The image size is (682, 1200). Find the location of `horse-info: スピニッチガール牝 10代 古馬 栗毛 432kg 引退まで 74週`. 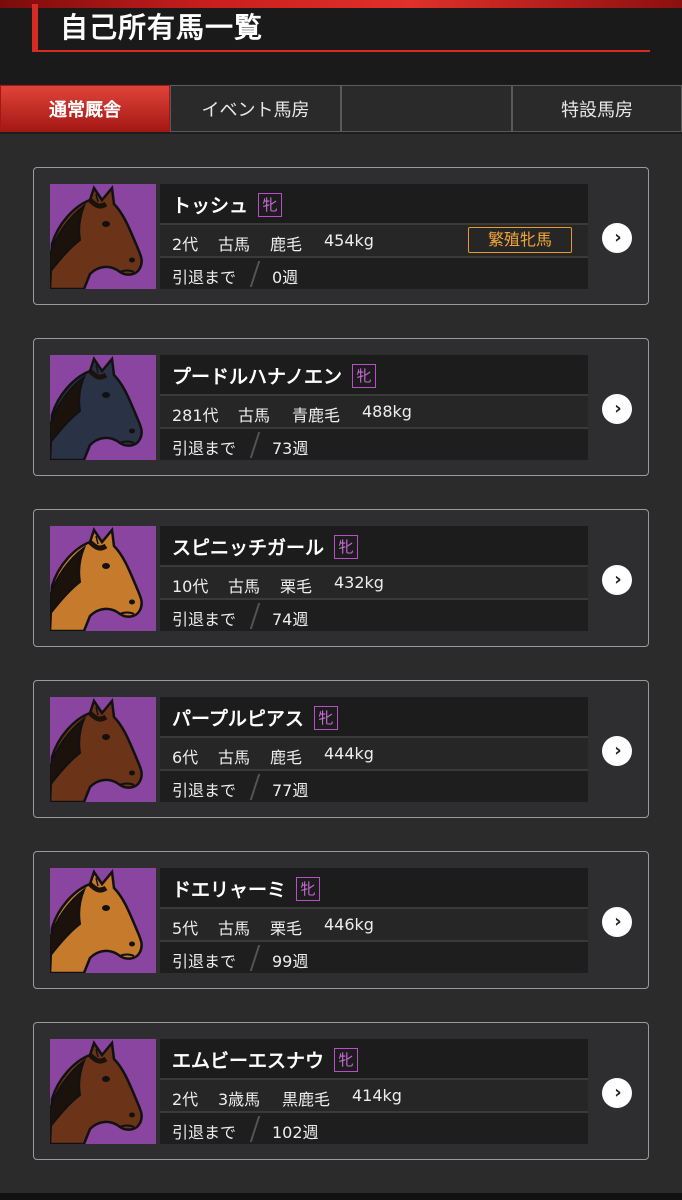

horse-info: スピニッチガール牝 10代 古馬 栗毛 432kg 引退まで 74週 is located at coordinates (374, 579).